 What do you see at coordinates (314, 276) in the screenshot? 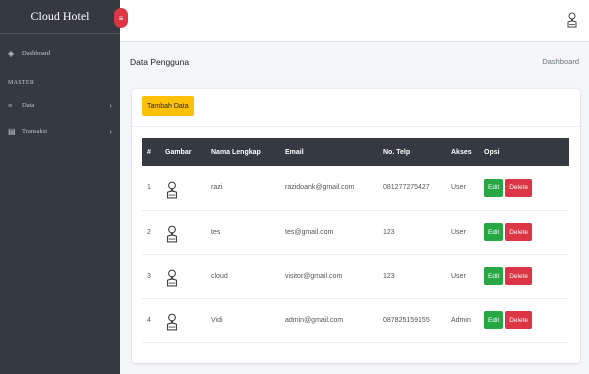
I see `cell-email: visitor@gmail.com` at bounding box center [314, 276].